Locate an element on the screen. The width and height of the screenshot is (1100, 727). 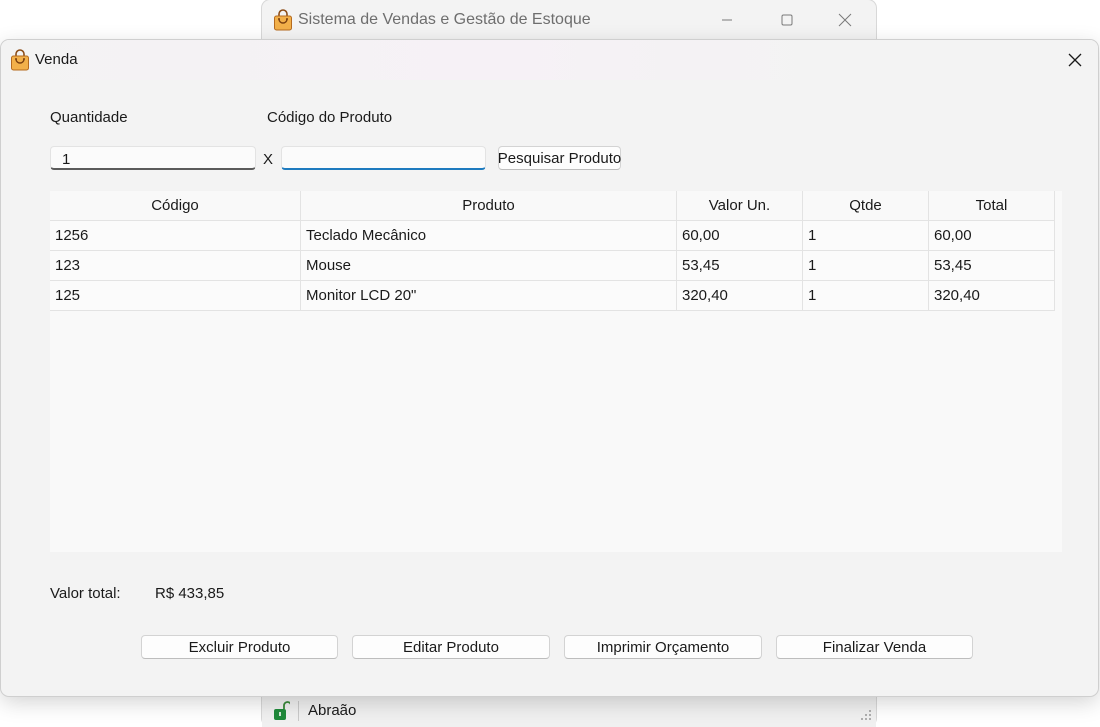
cell-produto: Mouse is located at coordinates (488, 265).